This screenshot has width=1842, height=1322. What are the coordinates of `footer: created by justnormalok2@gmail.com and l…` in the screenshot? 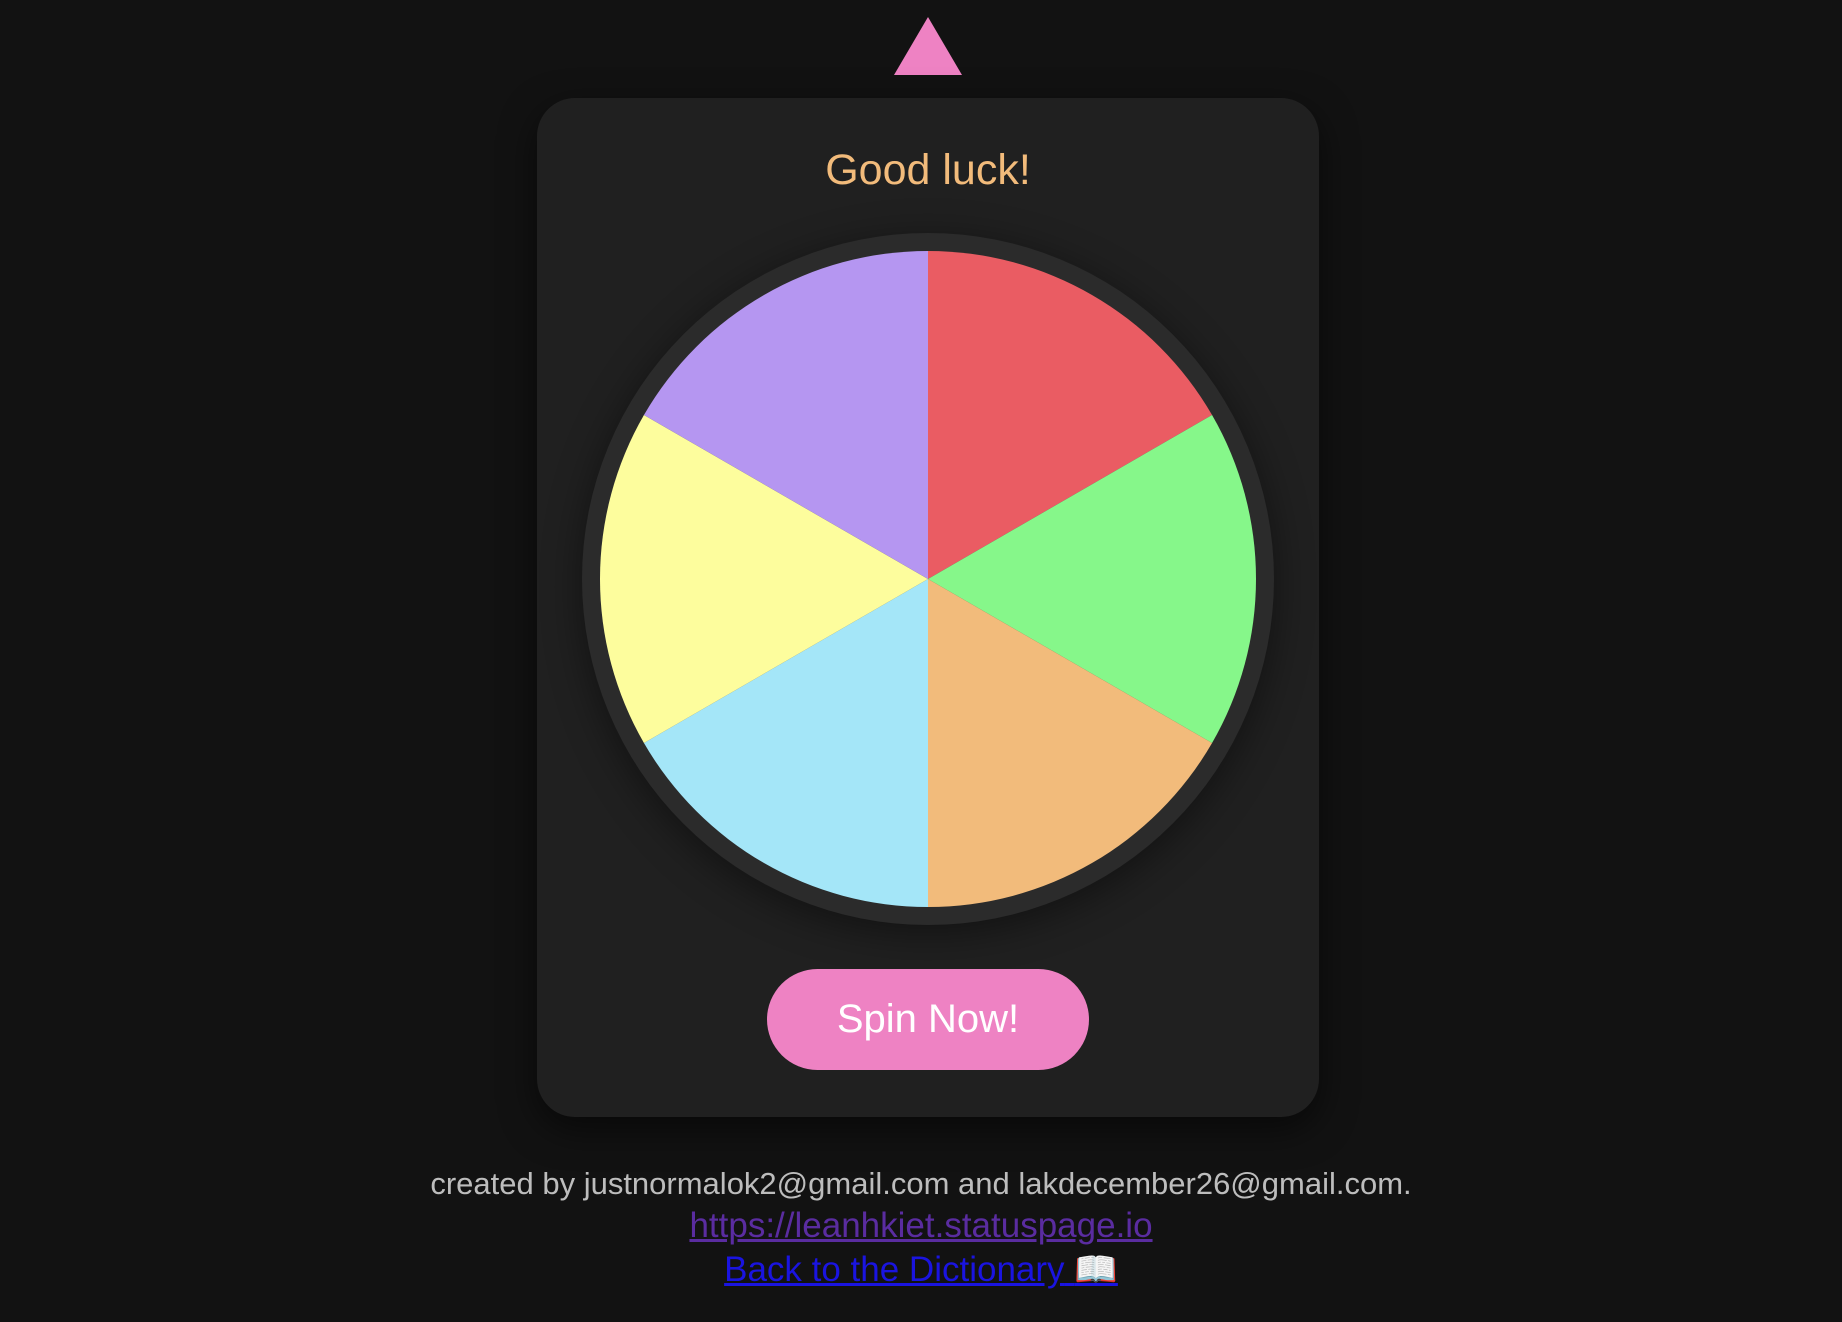 It's located at (921, 1228).